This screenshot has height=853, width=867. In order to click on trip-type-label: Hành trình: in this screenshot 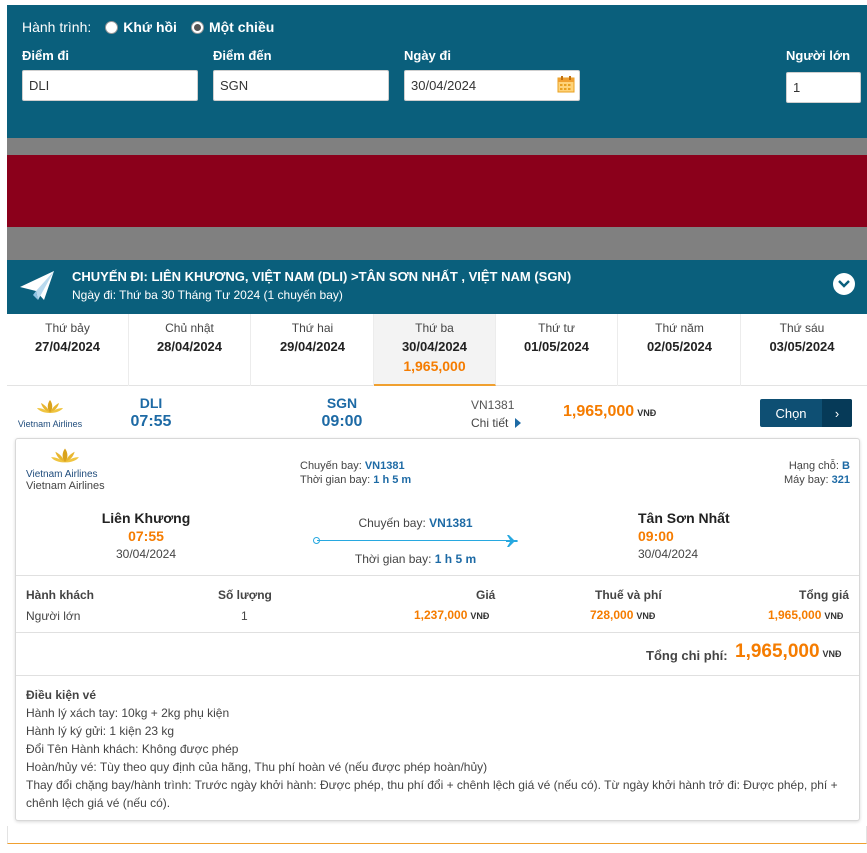, I will do `click(57, 27)`.